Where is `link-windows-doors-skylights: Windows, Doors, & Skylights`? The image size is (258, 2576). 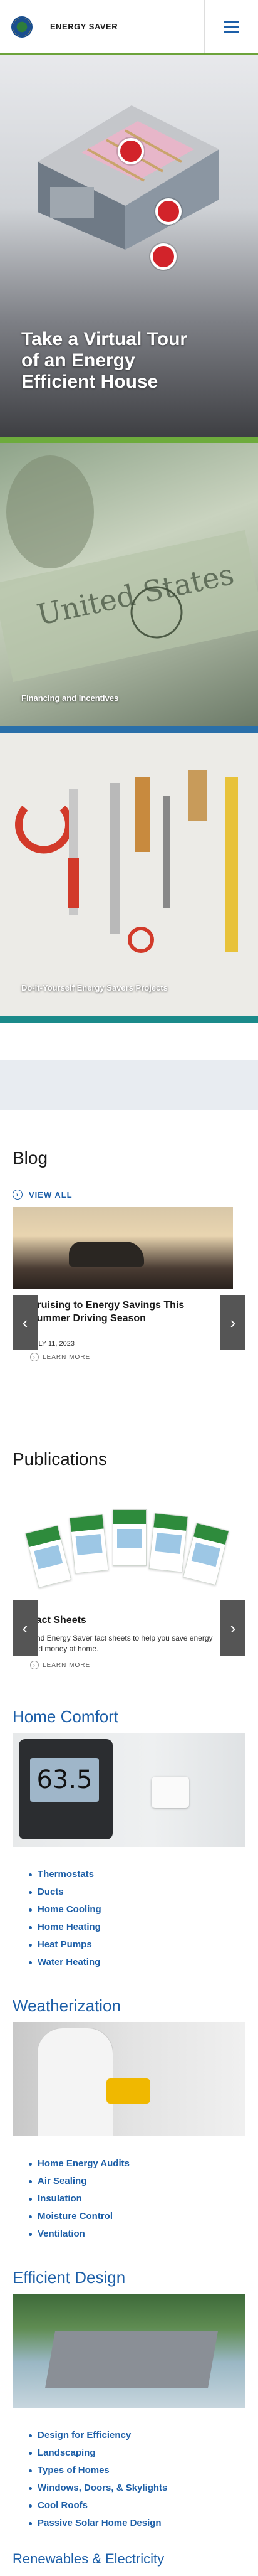
link-windows-doors-skylights: Windows, Doors, & Skylights is located at coordinates (137, 2488).